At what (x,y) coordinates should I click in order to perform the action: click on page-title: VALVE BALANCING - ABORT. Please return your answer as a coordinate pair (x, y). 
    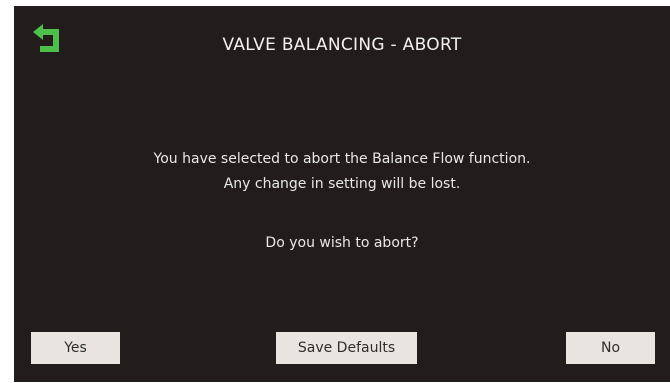
    Looking at the image, I should click on (342, 45).